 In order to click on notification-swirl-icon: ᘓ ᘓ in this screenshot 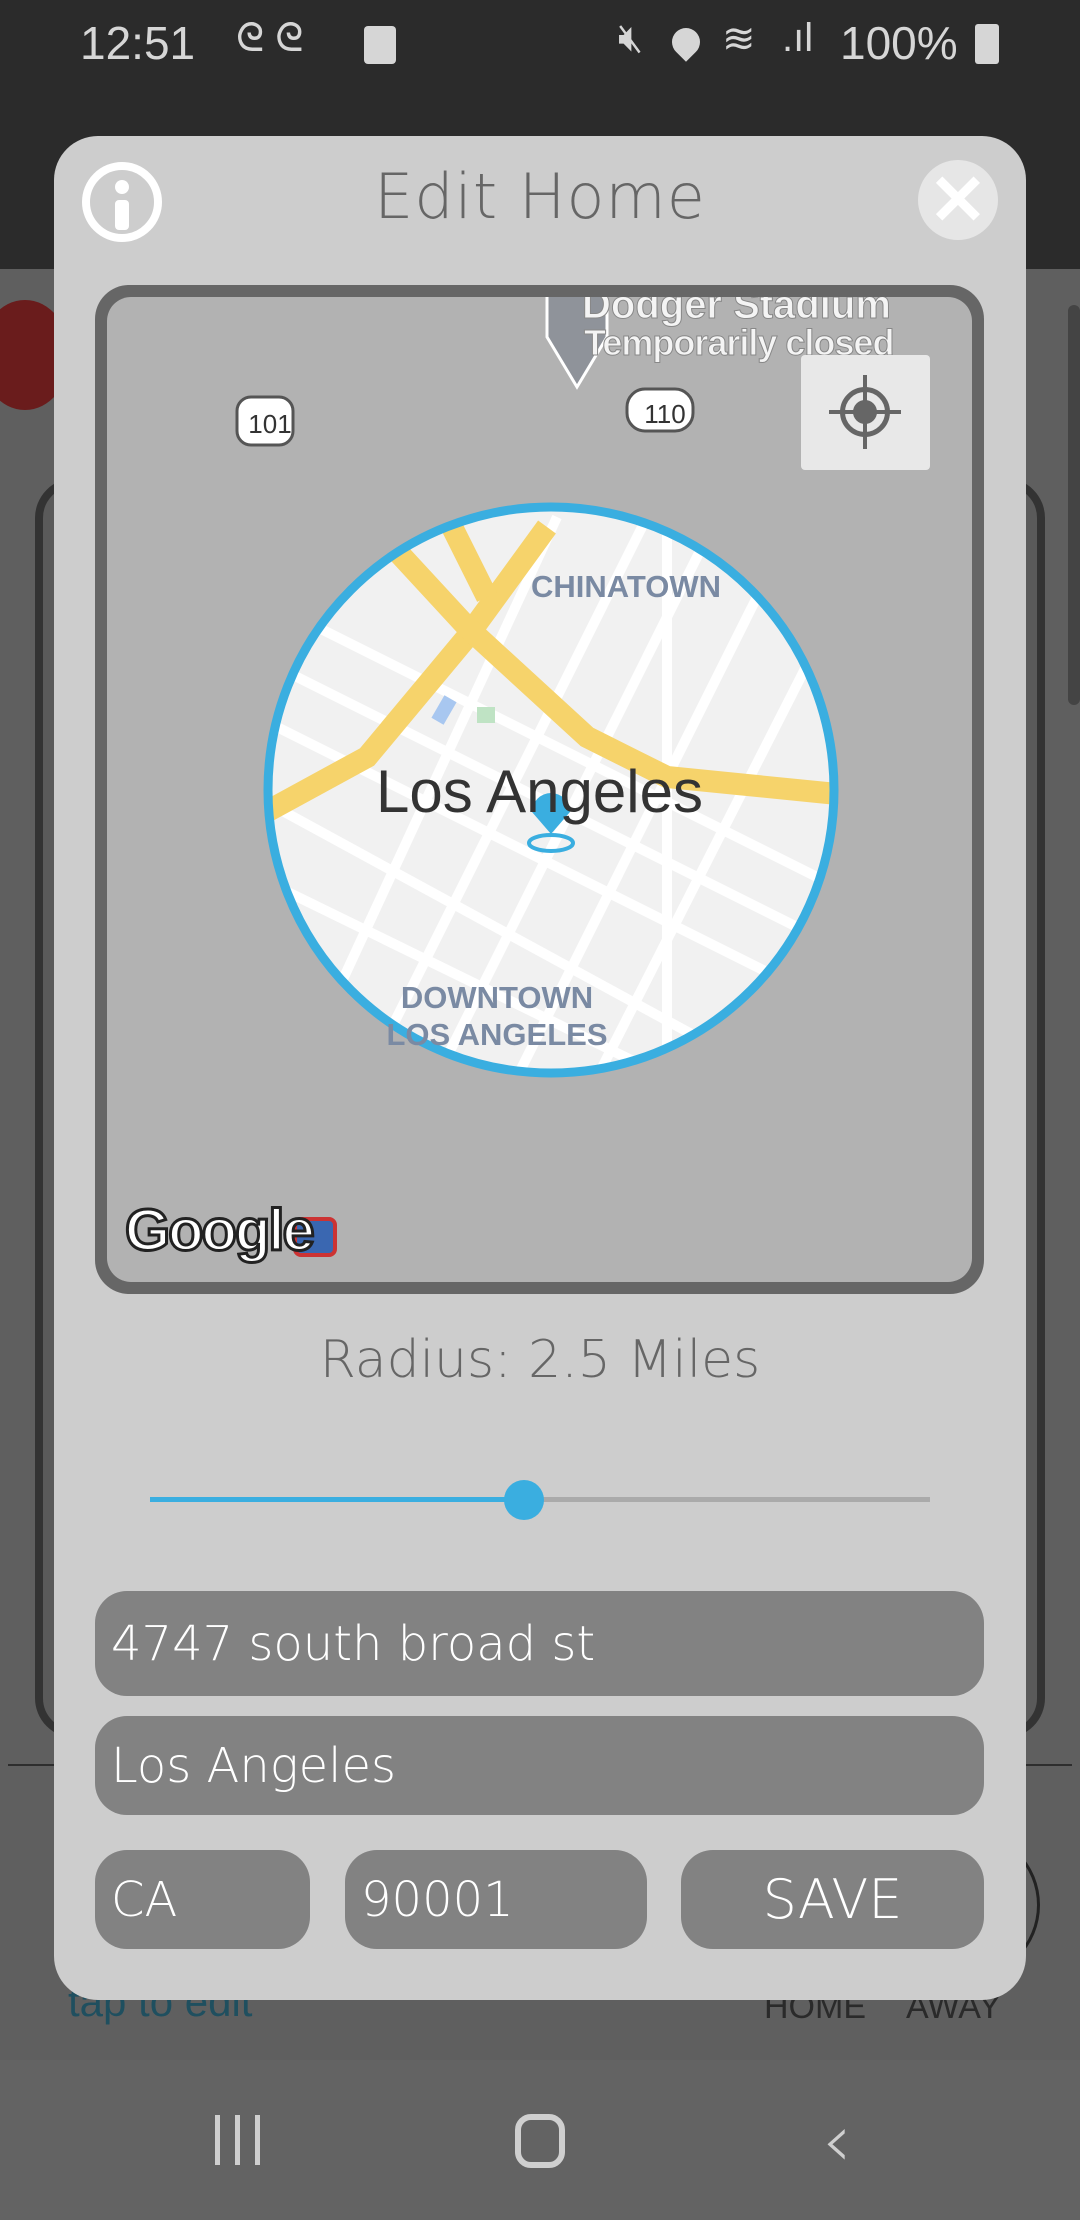, I will do `click(270, 38)`.